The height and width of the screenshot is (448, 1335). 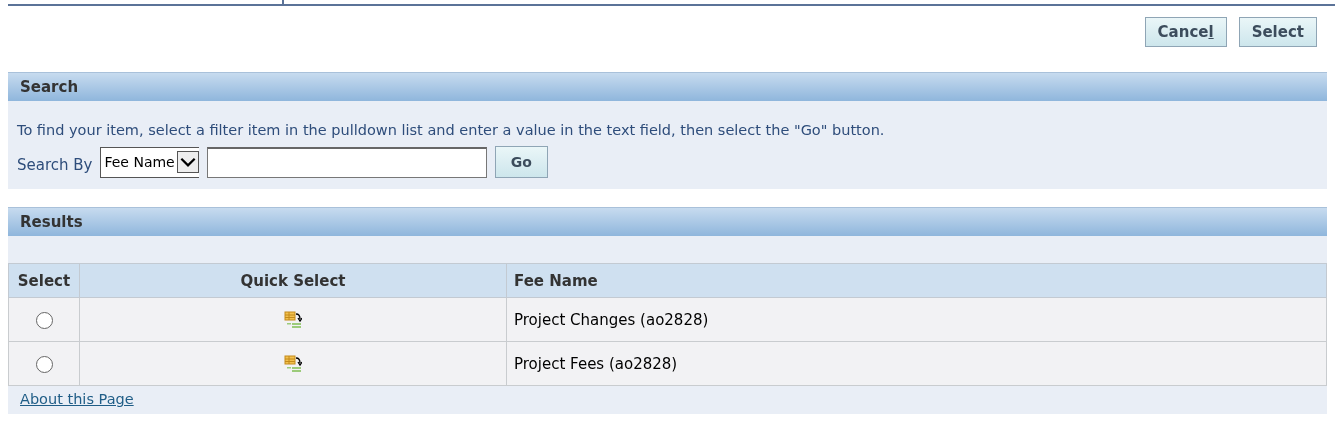 I want to click on table-cell: Project Fees (ao2828), so click(x=916, y=363).